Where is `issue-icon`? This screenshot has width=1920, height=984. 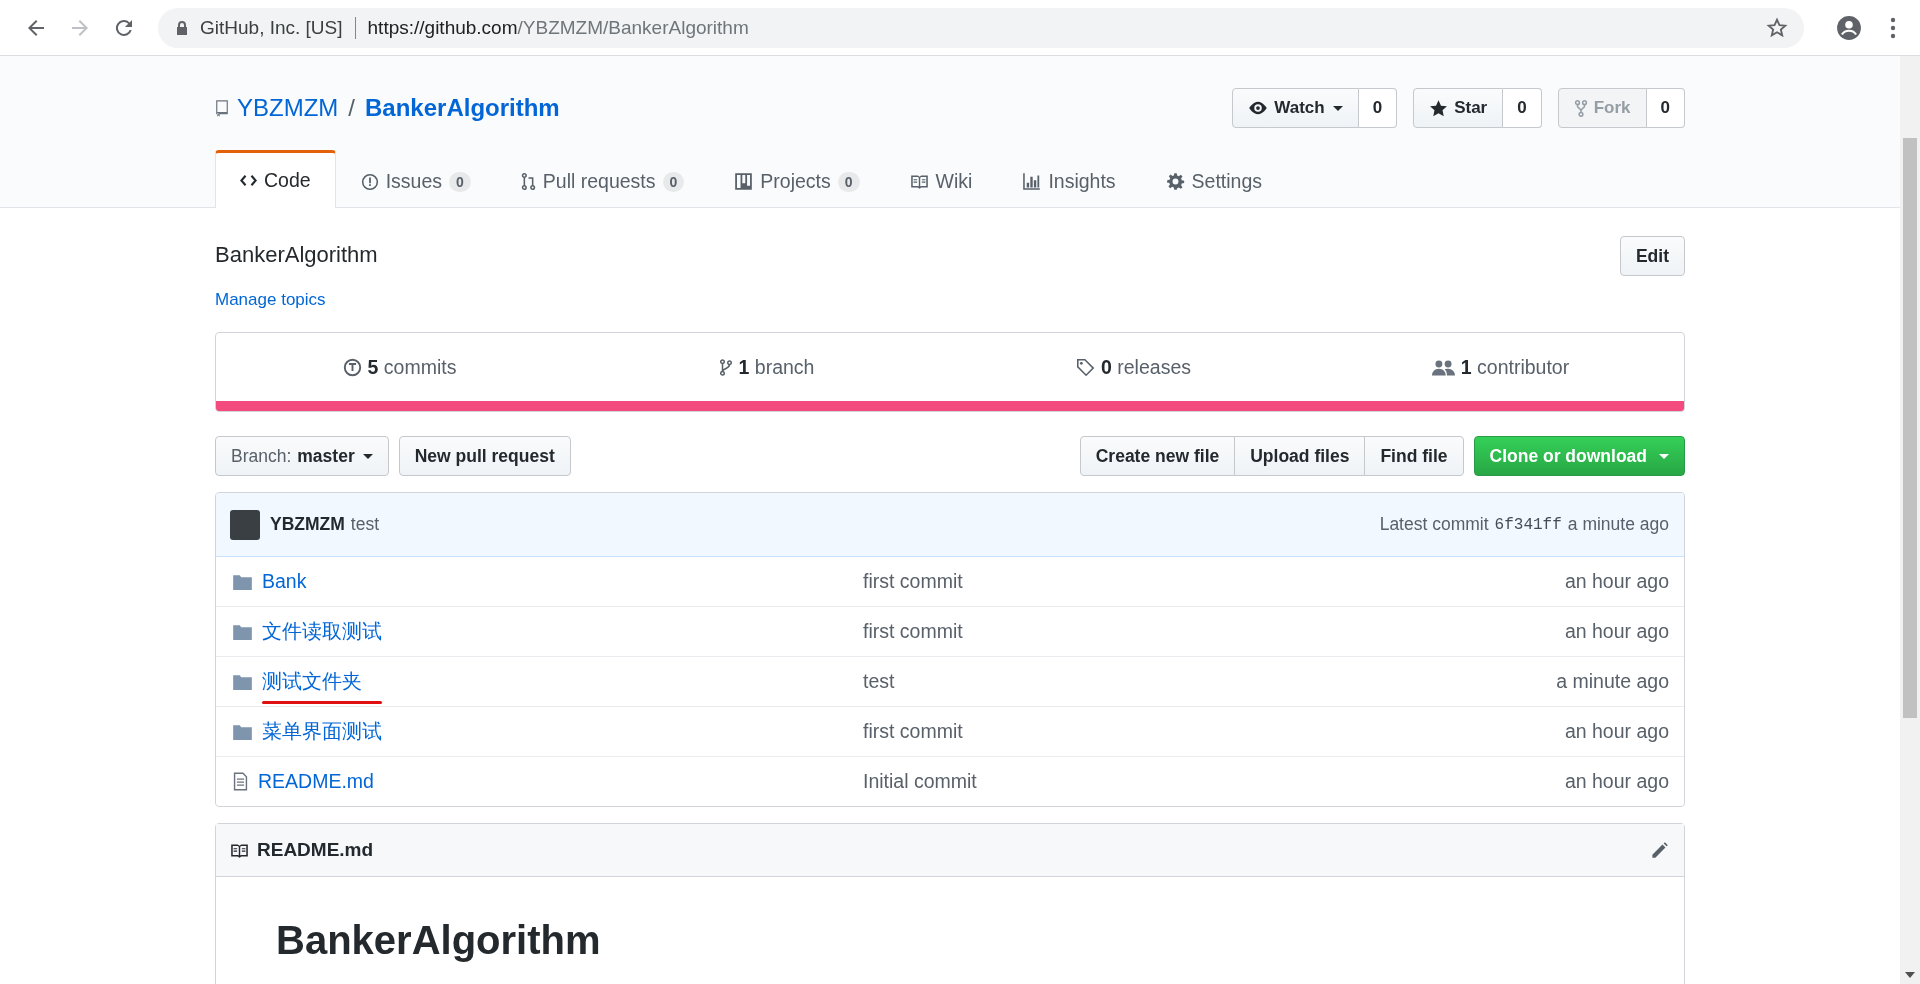 issue-icon is located at coordinates (369, 181).